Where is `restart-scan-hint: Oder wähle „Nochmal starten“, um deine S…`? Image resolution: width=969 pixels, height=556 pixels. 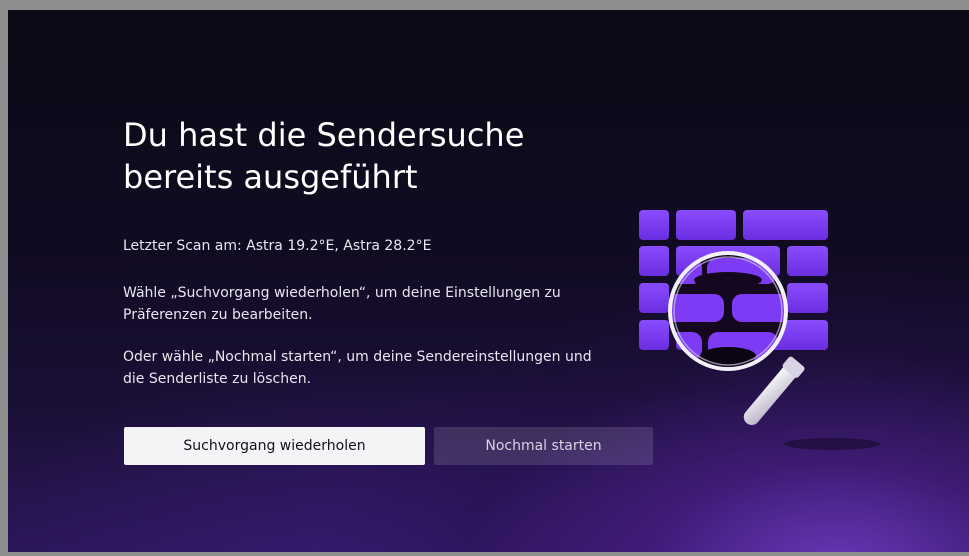 restart-scan-hint: Oder wähle „Nochmal starten“, um deine S… is located at coordinates (357, 368).